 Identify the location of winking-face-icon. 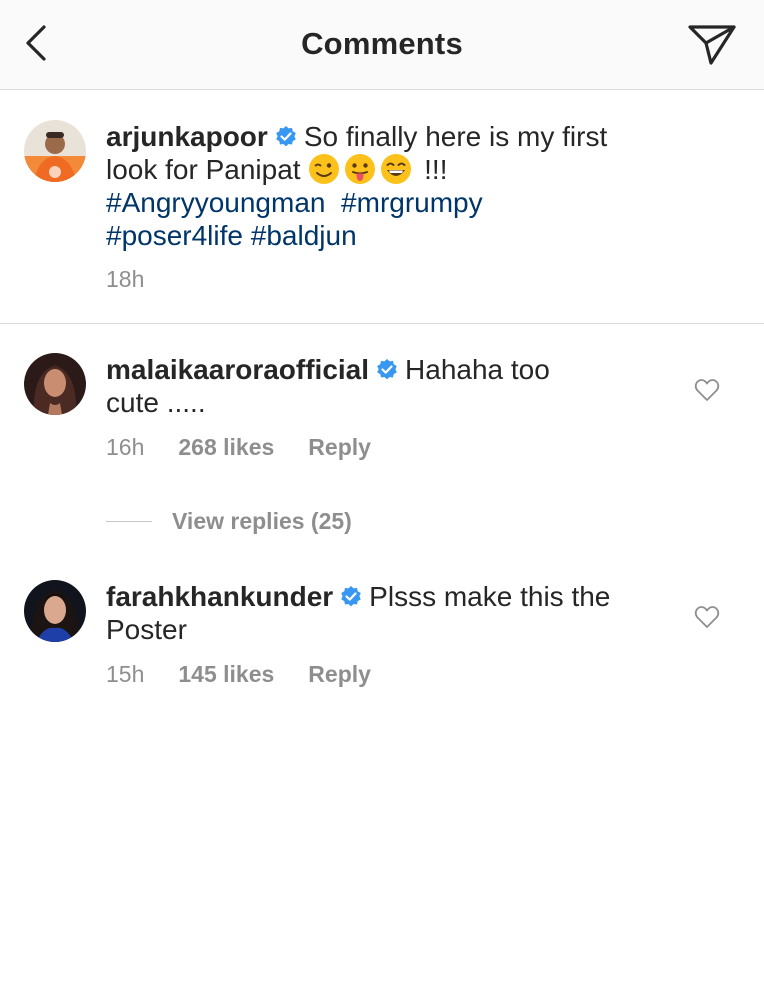
(324, 169).